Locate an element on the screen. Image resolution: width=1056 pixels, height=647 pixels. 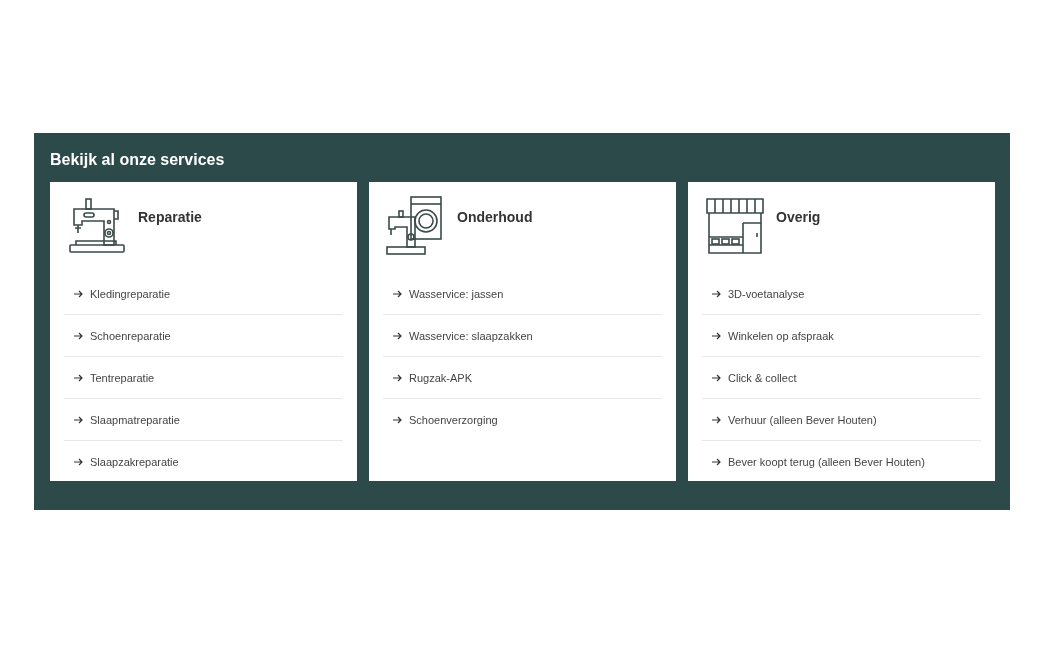
section-title: Bekijk al onze services is located at coordinates (137, 160).